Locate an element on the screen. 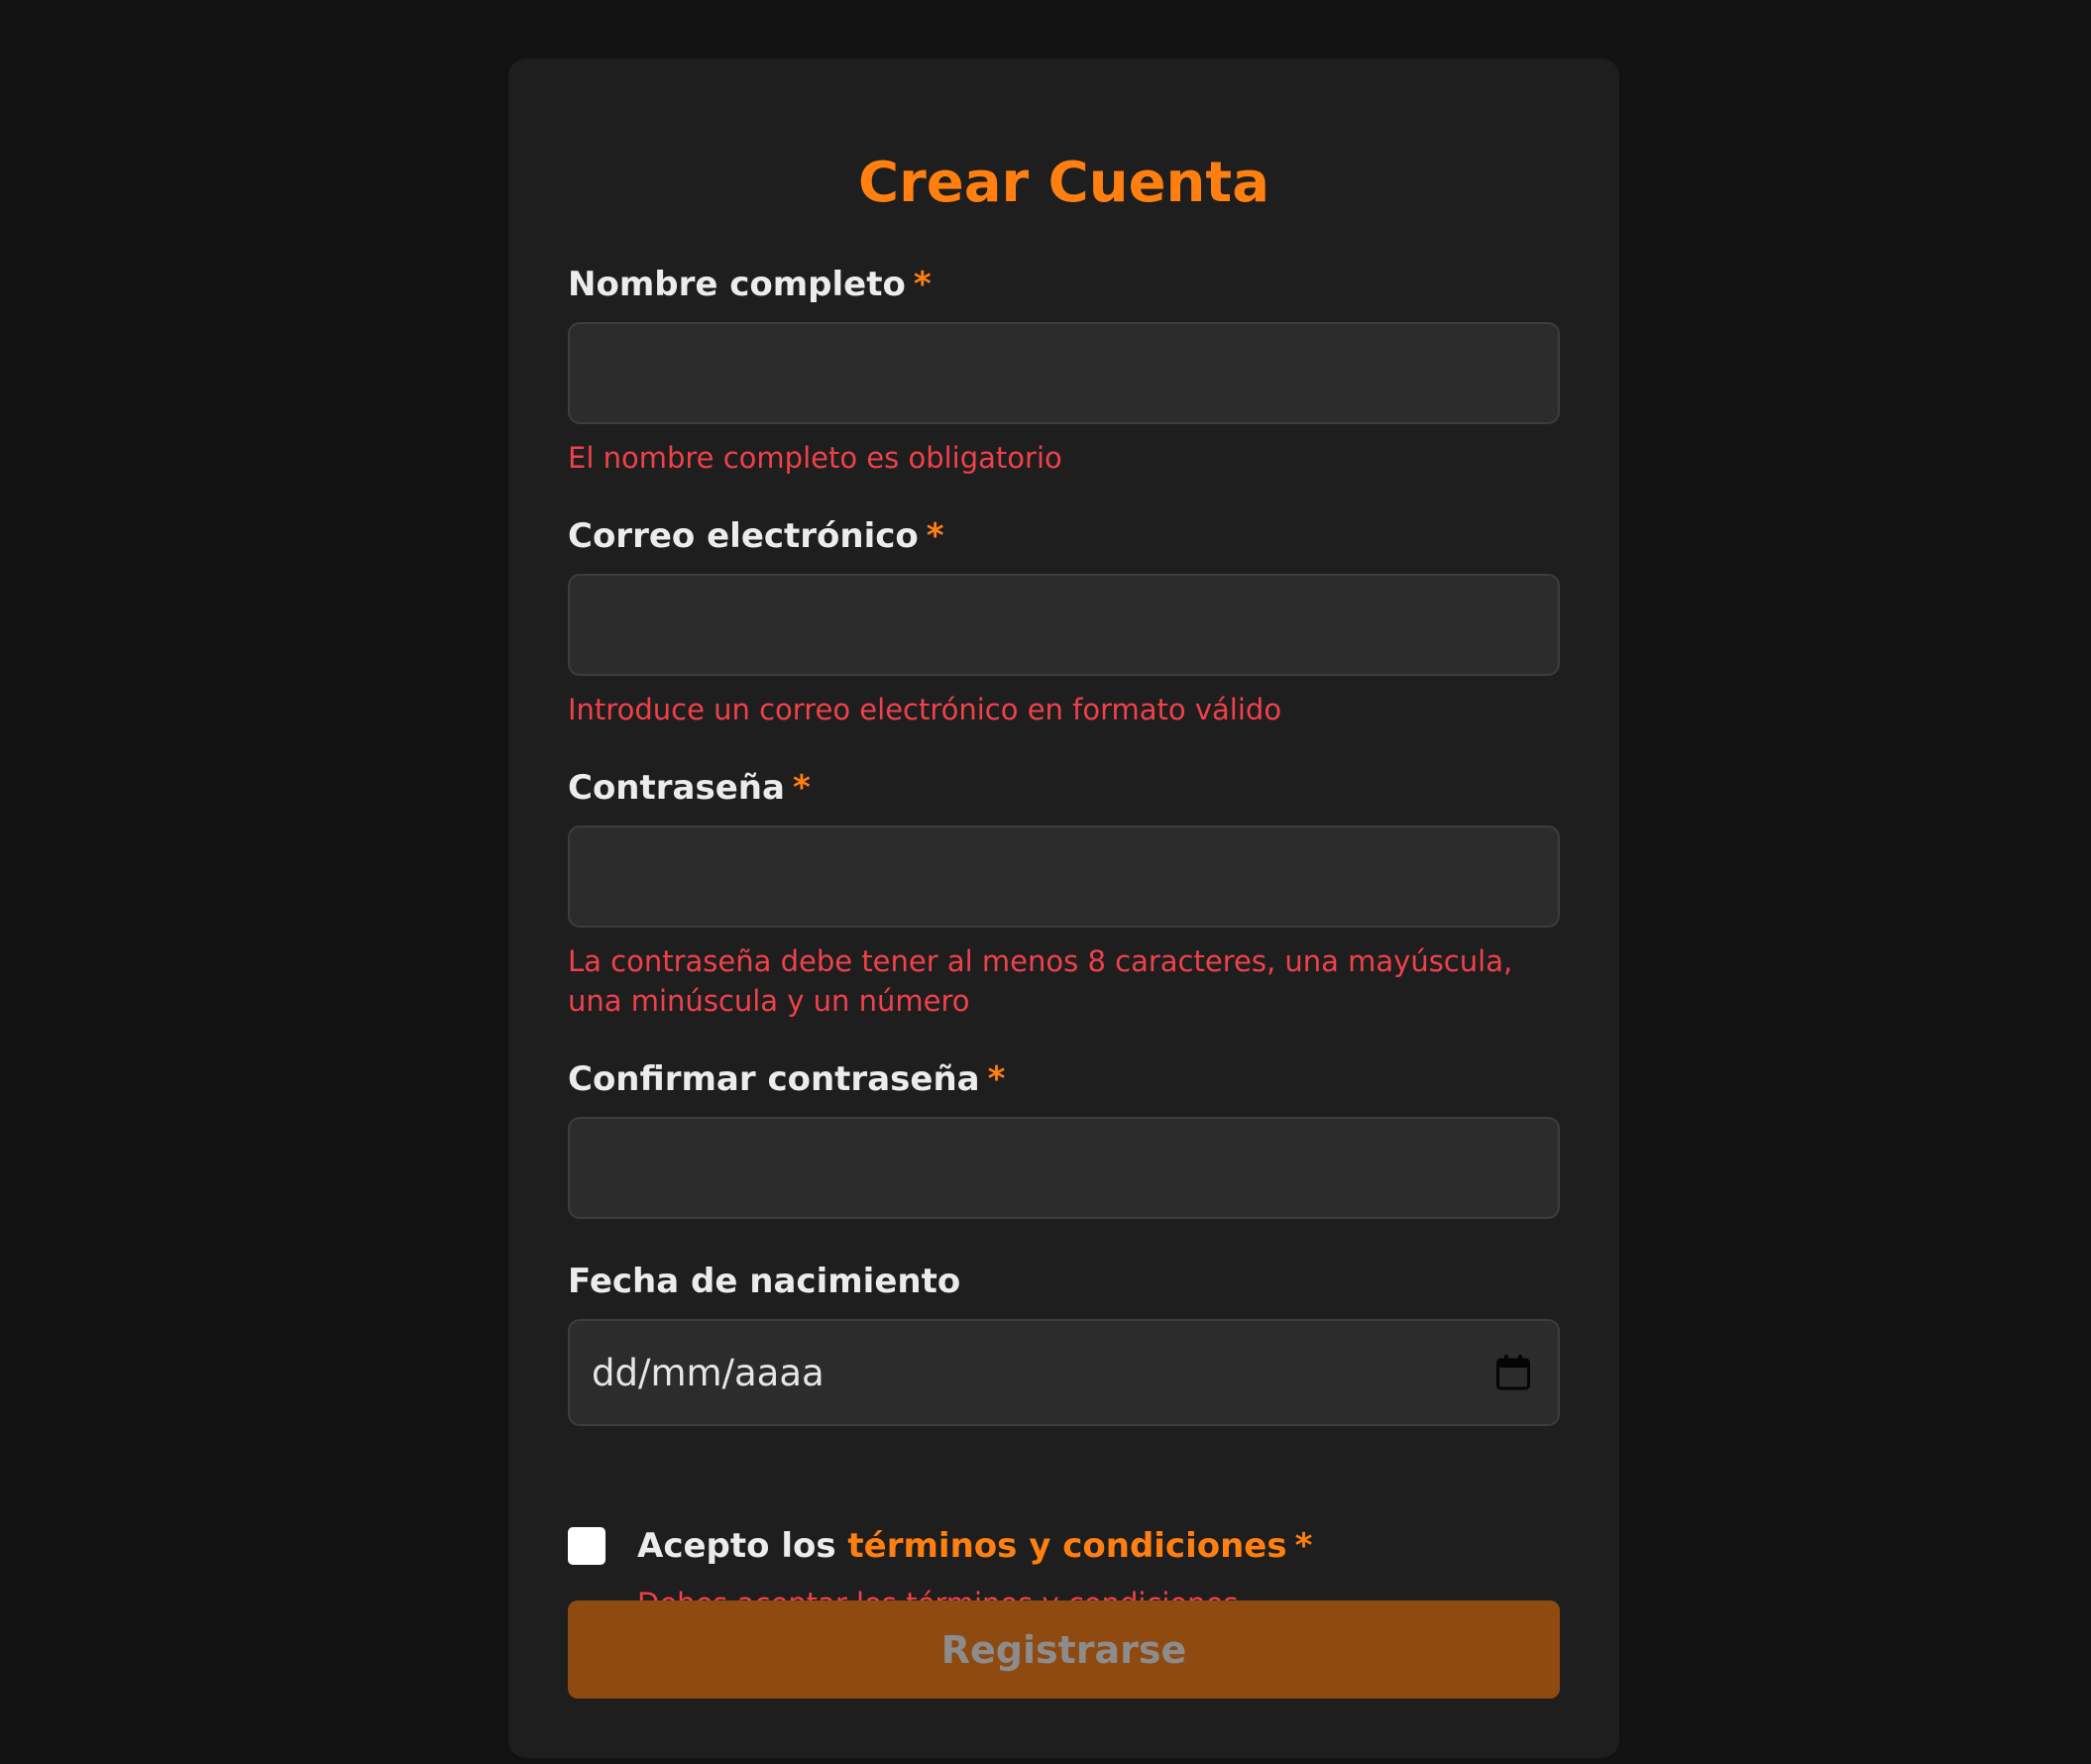 The width and height of the screenshot is (2091, 1764). email-label: Correo electrónico * is located at coordinates (1064, 536).